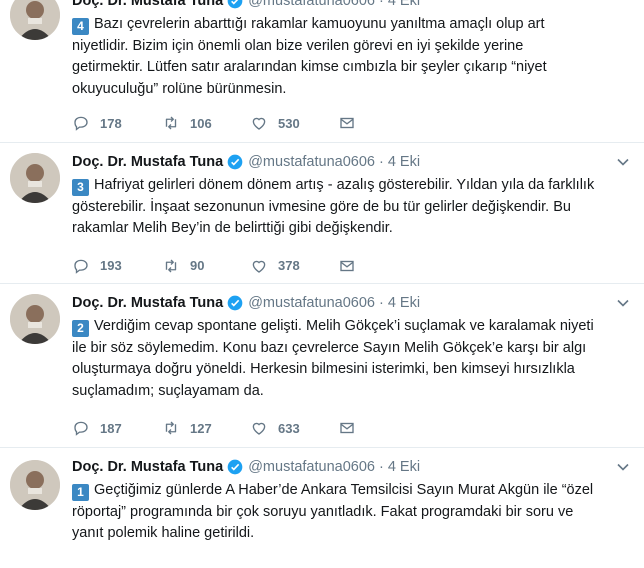 This screenshot has width=644, height=568. I want to click on reply-button: 193, so click(117, 266).